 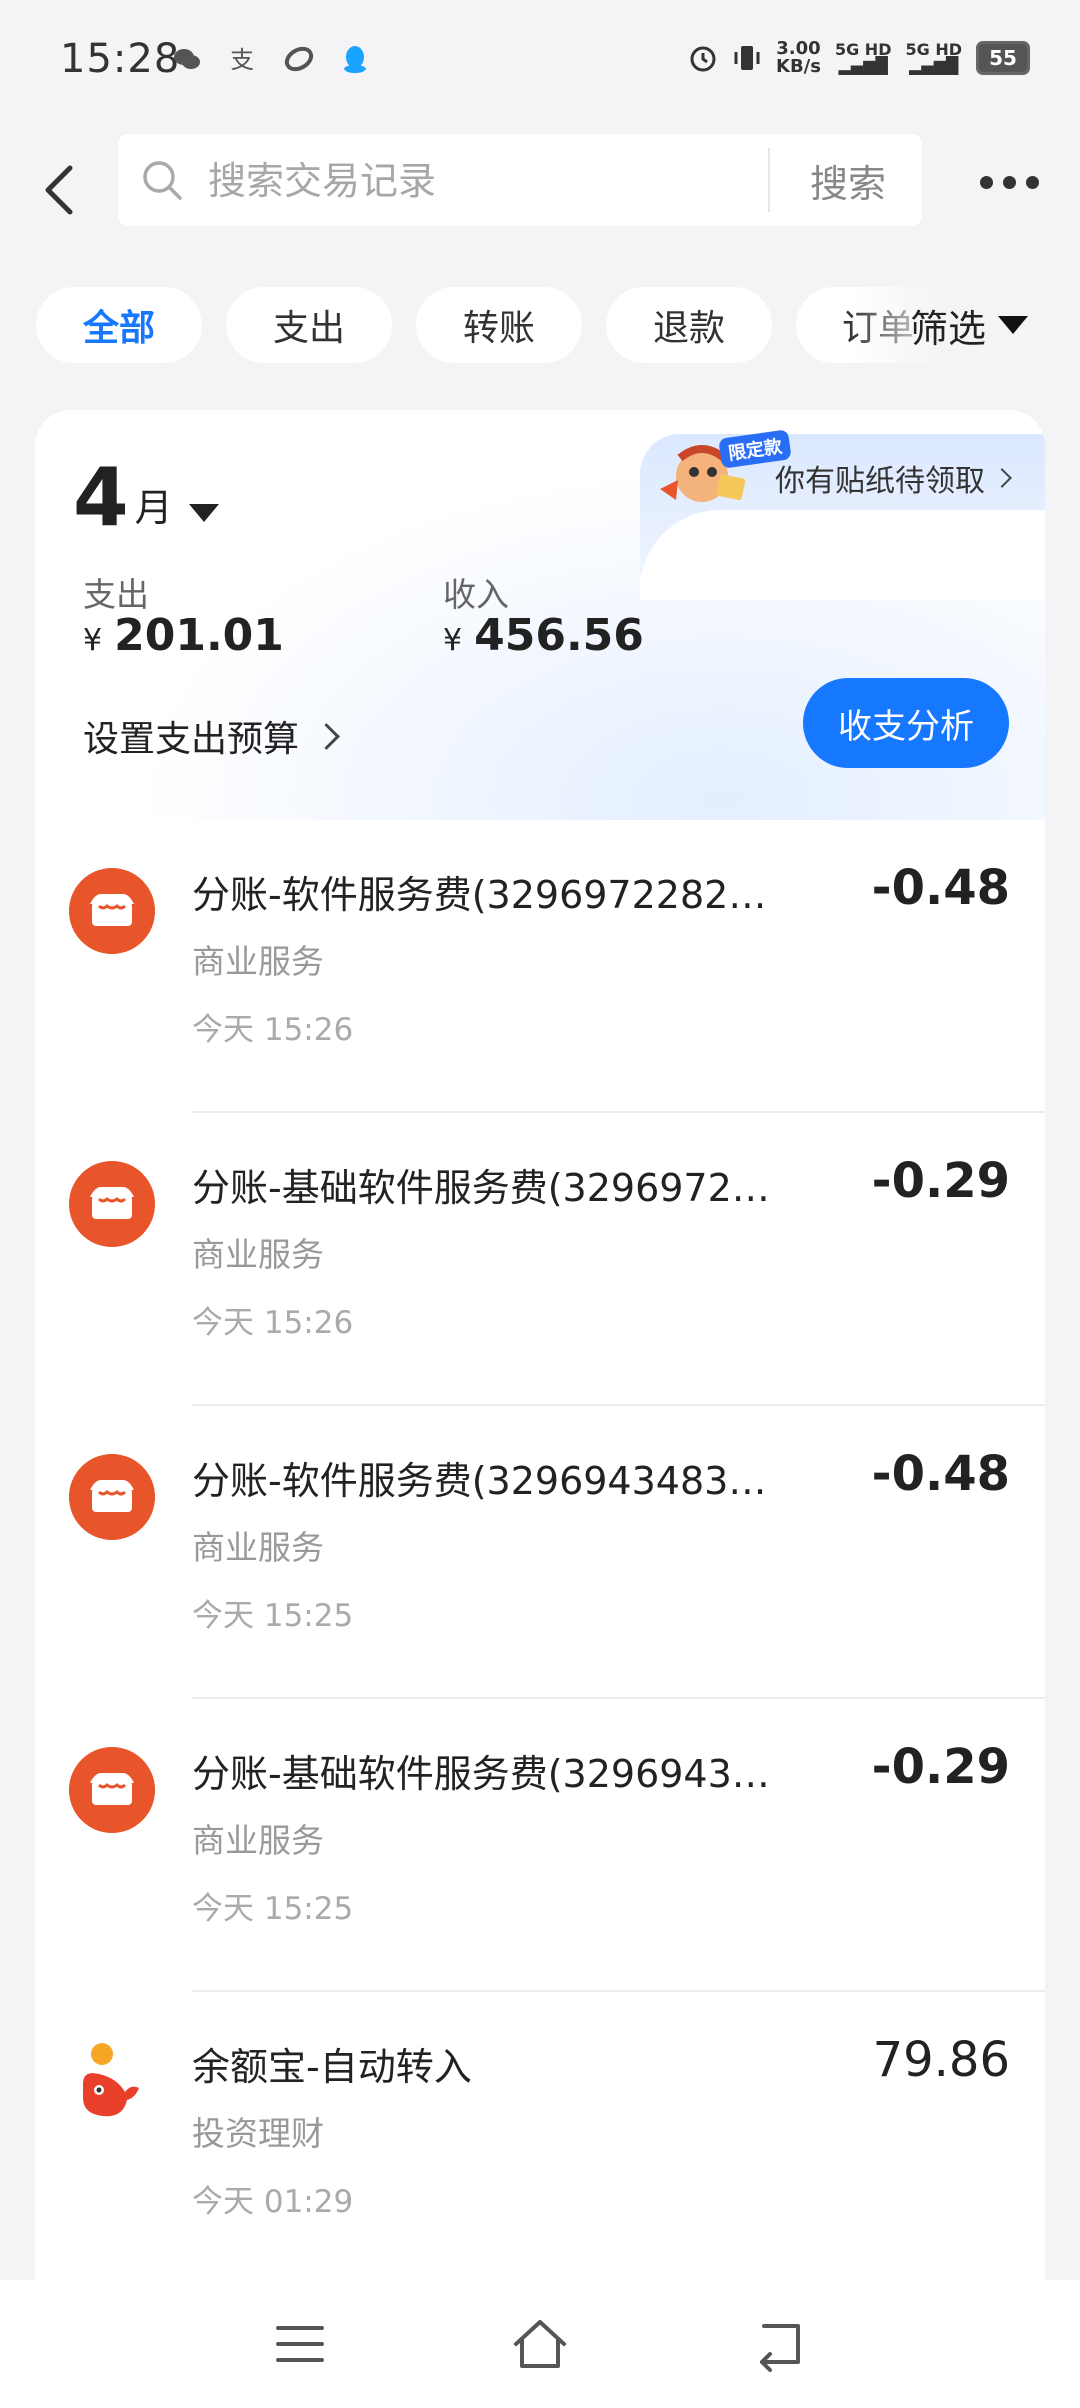 I want to click on search-bar: 搜索, so click(x=520, y=181).